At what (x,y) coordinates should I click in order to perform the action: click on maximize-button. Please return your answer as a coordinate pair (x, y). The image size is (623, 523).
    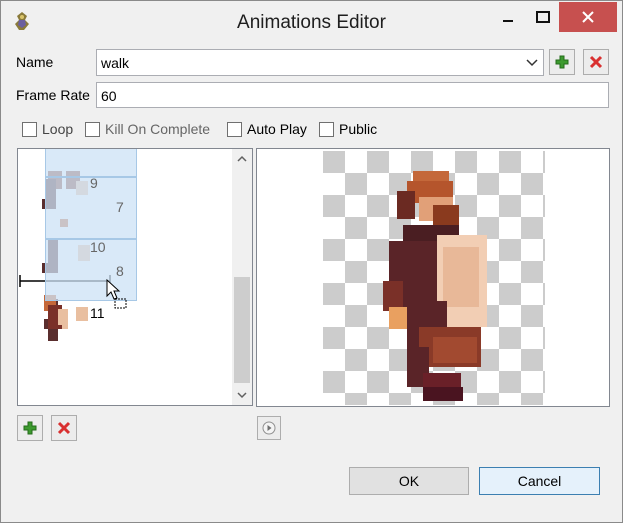
    Looking at the image, I should click on (543, 17).